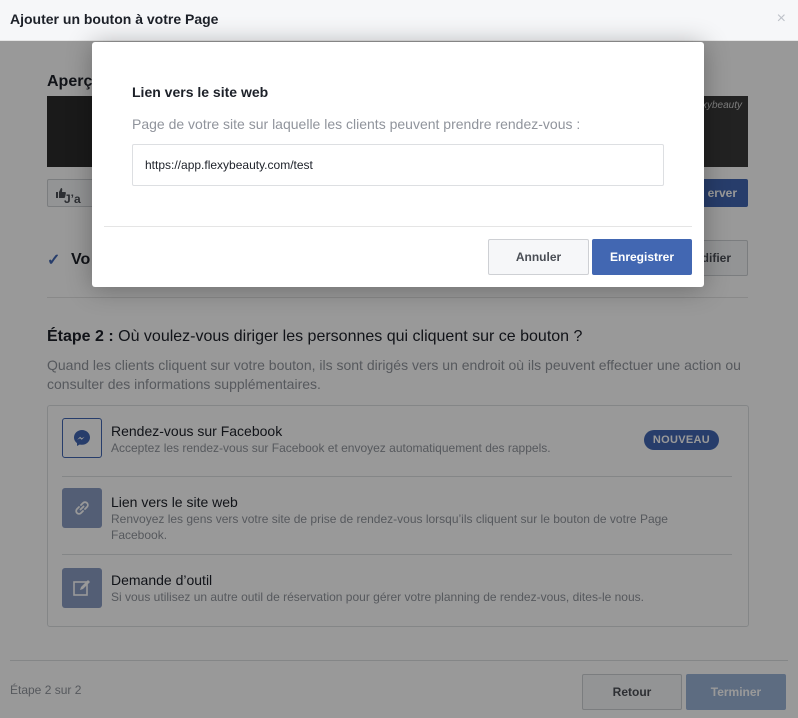 The height and width of the screenshot is (718, 798). What do you see at coordinates (538, 257) in the screenshot?
I see `cancel-button: Annuler` at bounding box center [538, 257].